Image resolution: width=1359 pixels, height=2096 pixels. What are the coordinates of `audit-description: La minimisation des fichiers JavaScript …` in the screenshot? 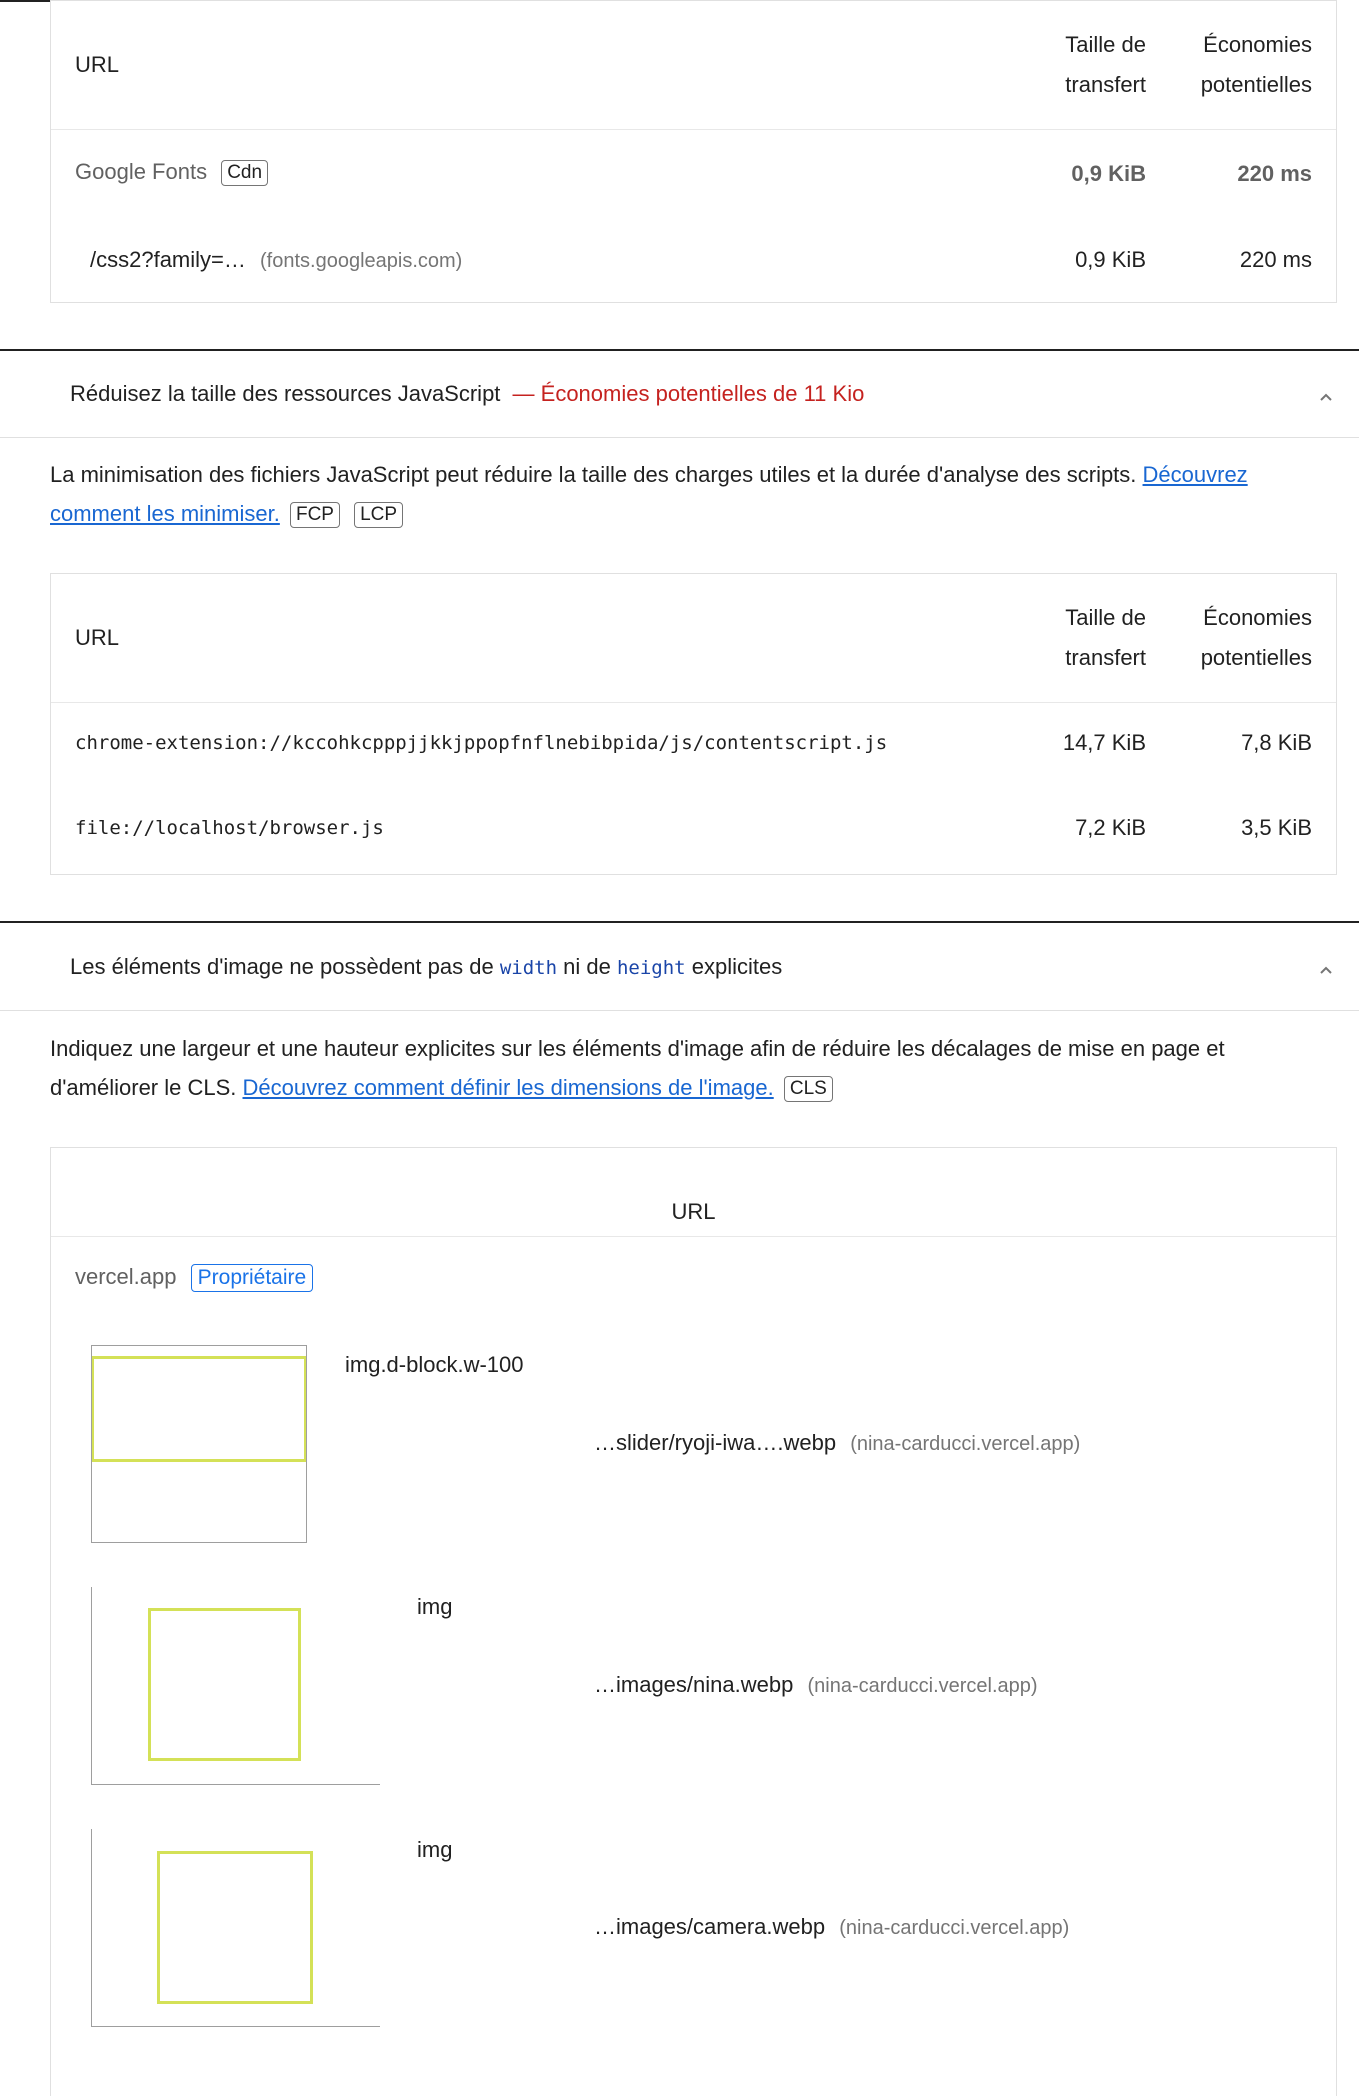 It's located at (695, 494).